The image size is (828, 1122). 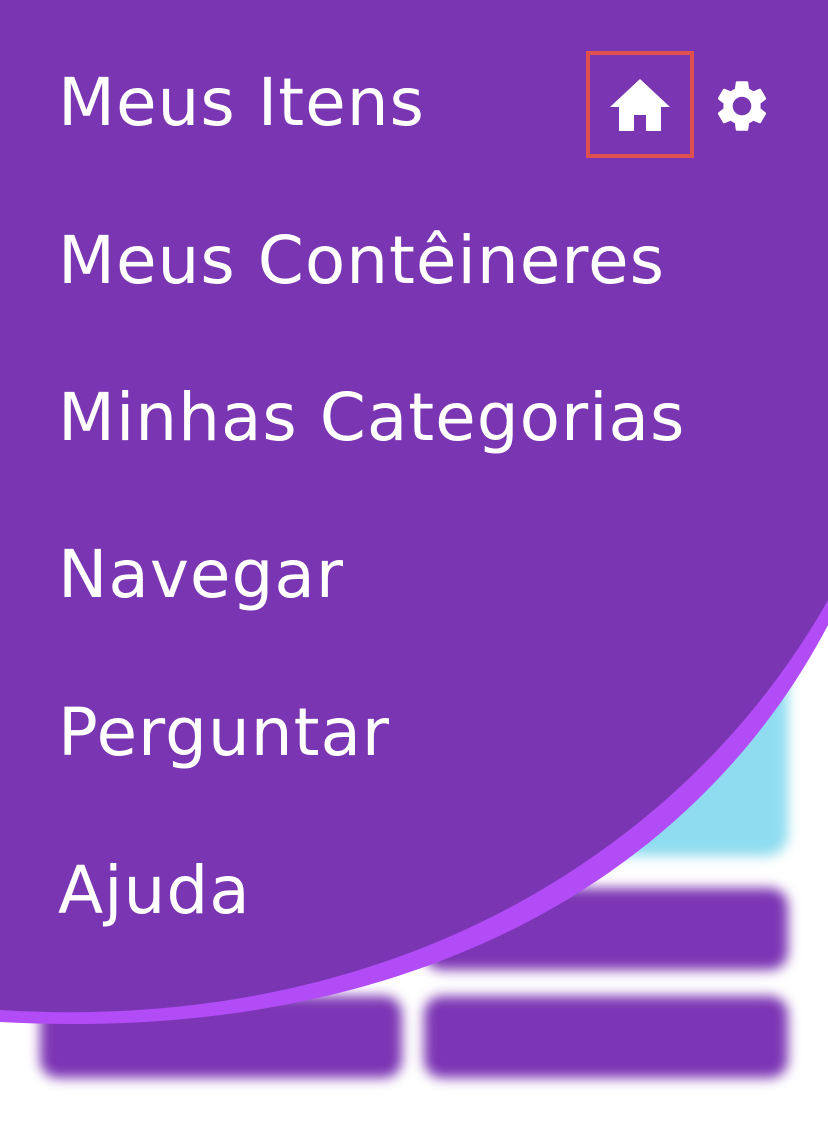 I want to click on home-button, so click(x=640, y=104).